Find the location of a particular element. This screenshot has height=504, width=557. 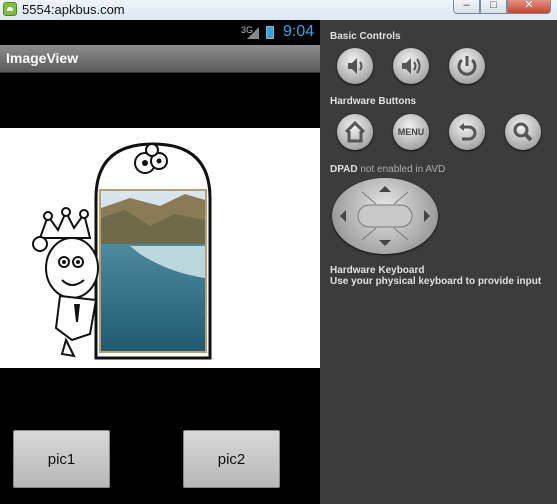

back-icon is located at coordinates (468, 132).